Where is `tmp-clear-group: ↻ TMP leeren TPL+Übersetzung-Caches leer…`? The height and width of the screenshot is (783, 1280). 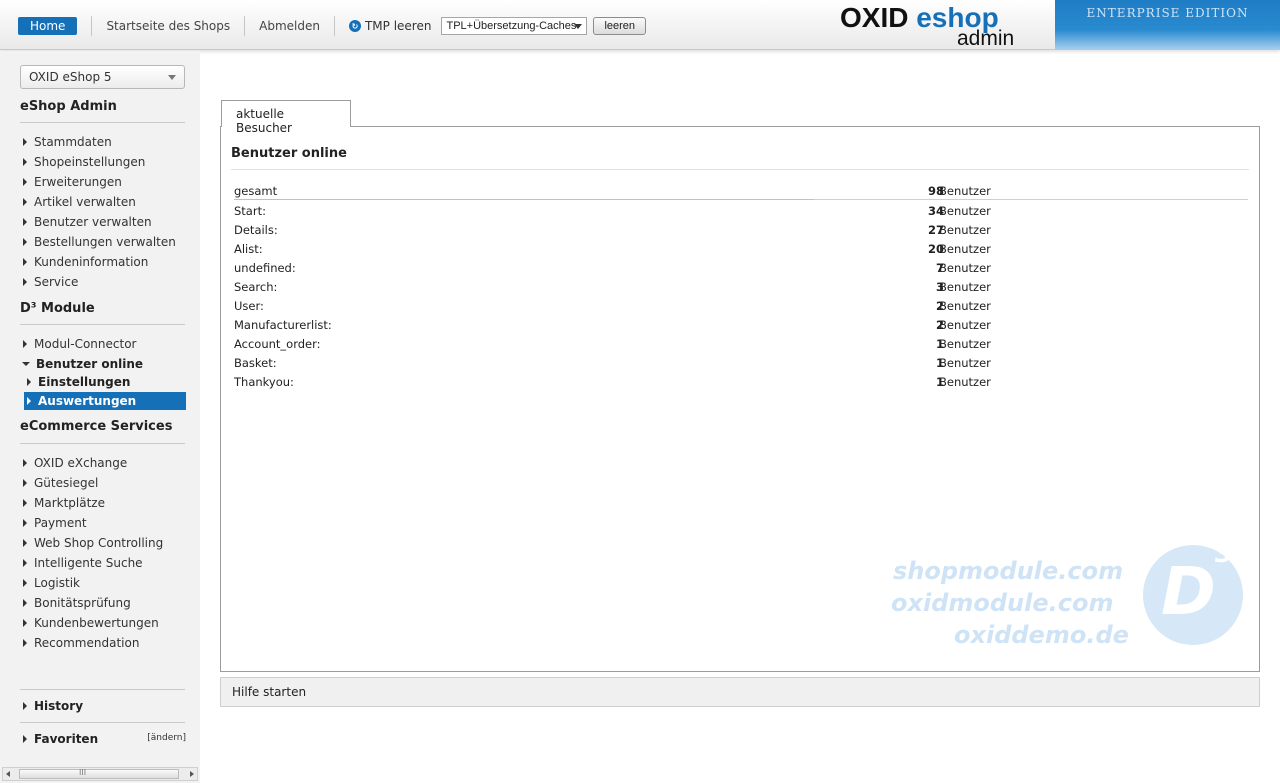 tmp-clear-group: ↻ TMP leeren TPL+Übersetzung-Caches leer… is located at coordinates (497, 26).